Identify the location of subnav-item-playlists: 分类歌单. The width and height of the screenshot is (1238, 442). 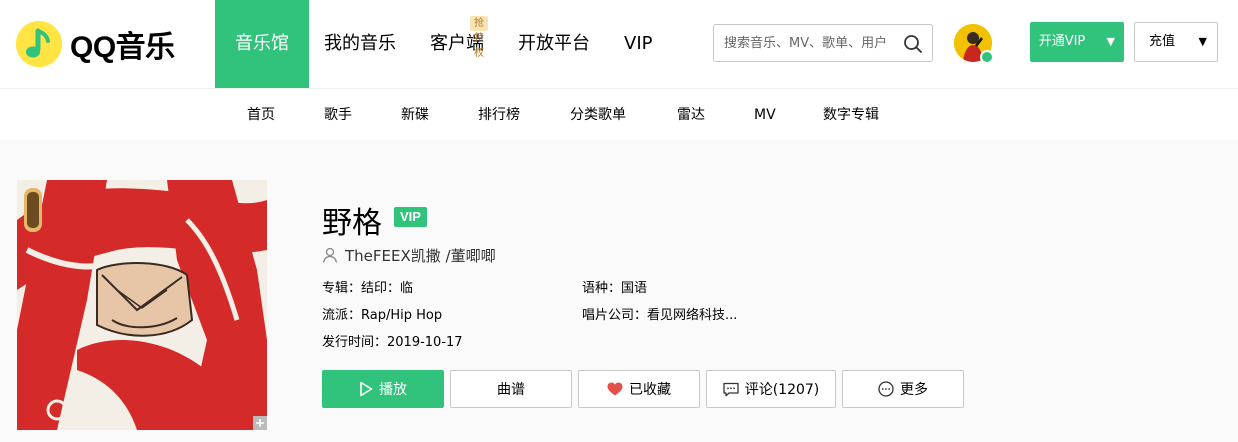
(598, 115).